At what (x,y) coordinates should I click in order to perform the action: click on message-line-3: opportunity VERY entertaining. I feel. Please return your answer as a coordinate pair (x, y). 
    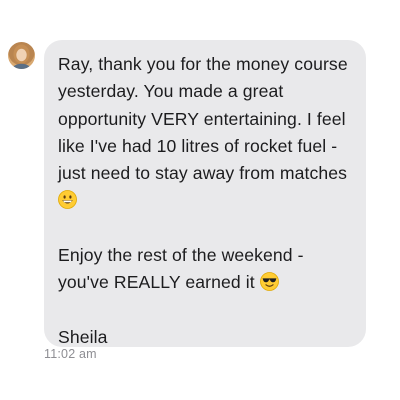
    Looking at the image, I should click on (202, 118).